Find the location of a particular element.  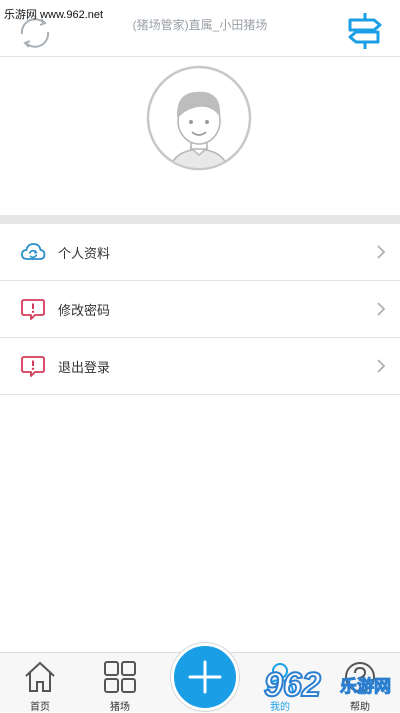

add-button is located at coordinates (205, 677).